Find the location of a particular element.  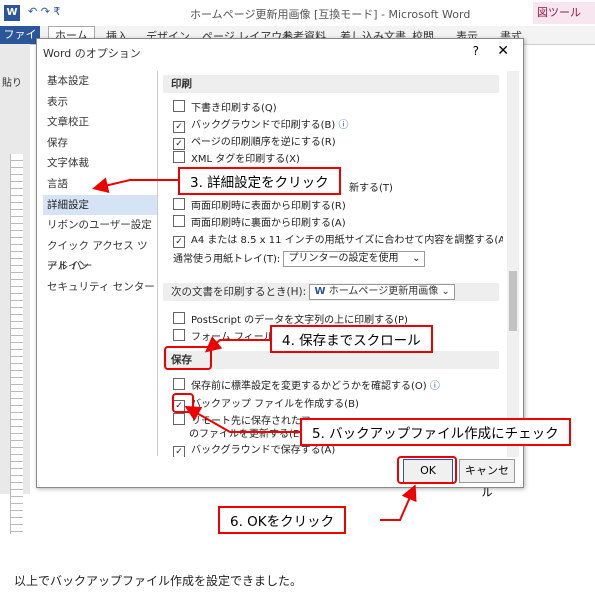

callout-step5: 5. バックアップファイル作成にチェック is located at coordinates (435, 432).